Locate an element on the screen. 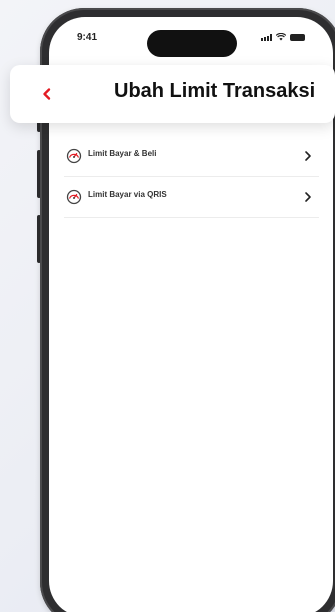  limit-menu-list: Limit Bayar & Beli Limit Bayar via QRIS is located at coordinates (191, 177).